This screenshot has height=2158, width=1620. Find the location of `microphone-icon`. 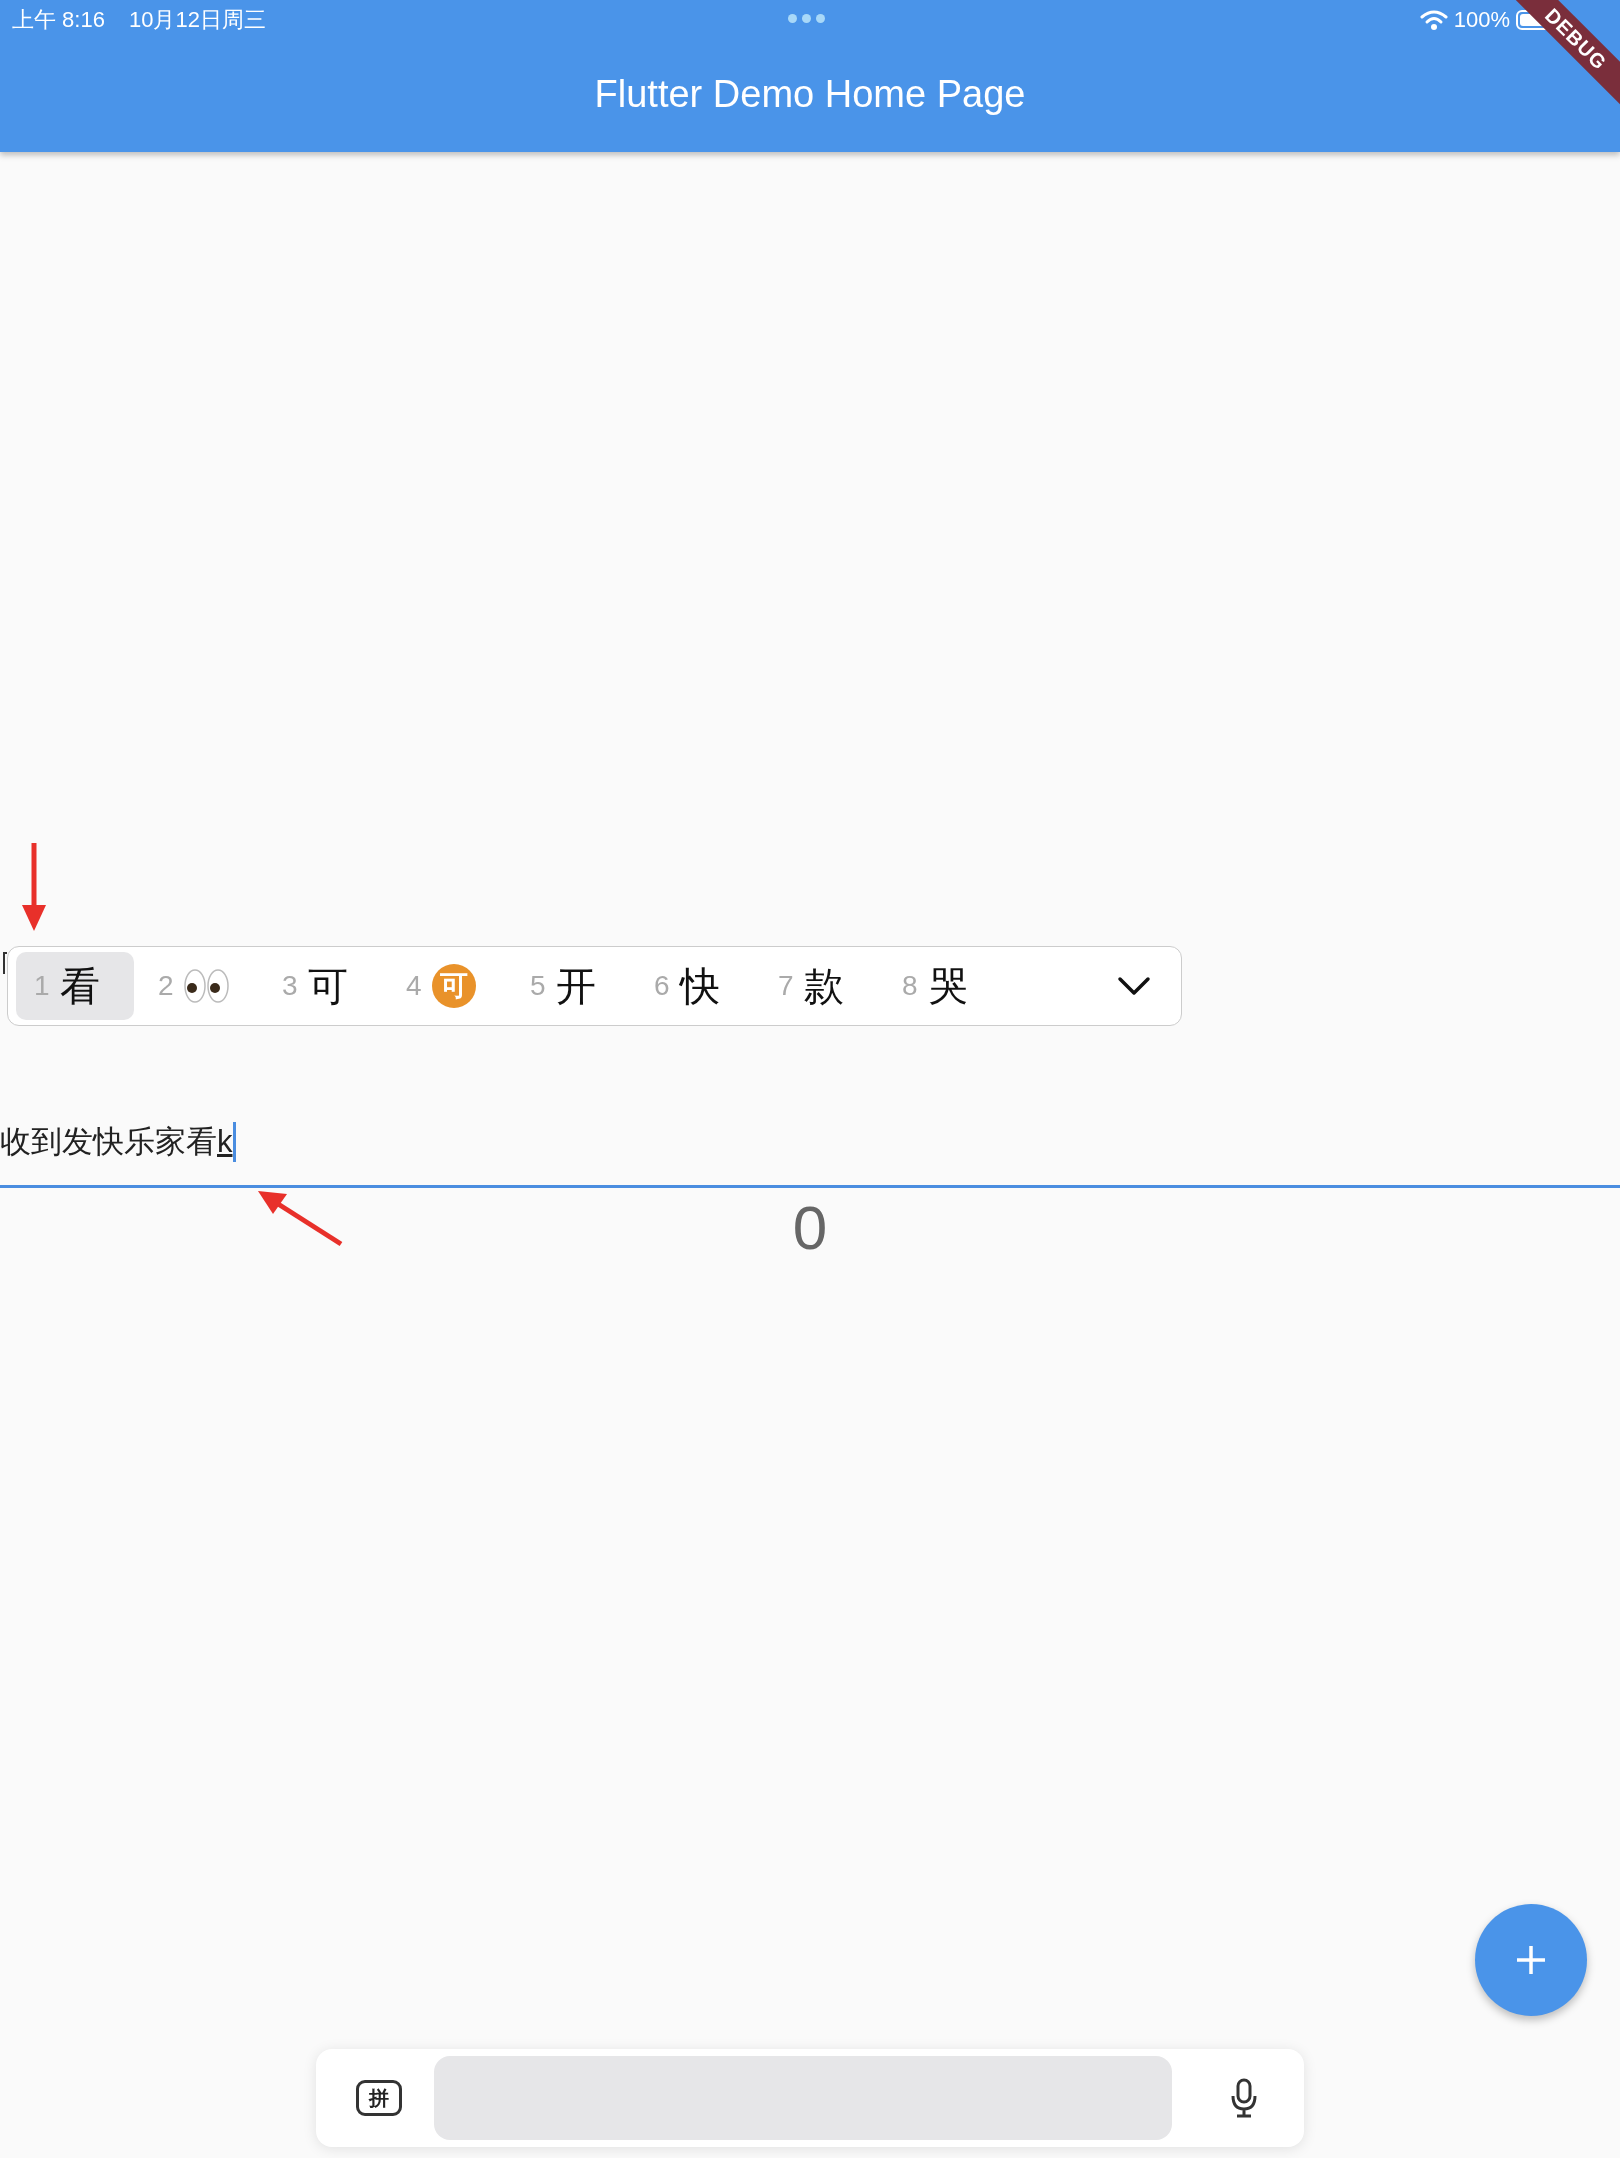

microphone-icon is located at coordinates (1244, 2098).